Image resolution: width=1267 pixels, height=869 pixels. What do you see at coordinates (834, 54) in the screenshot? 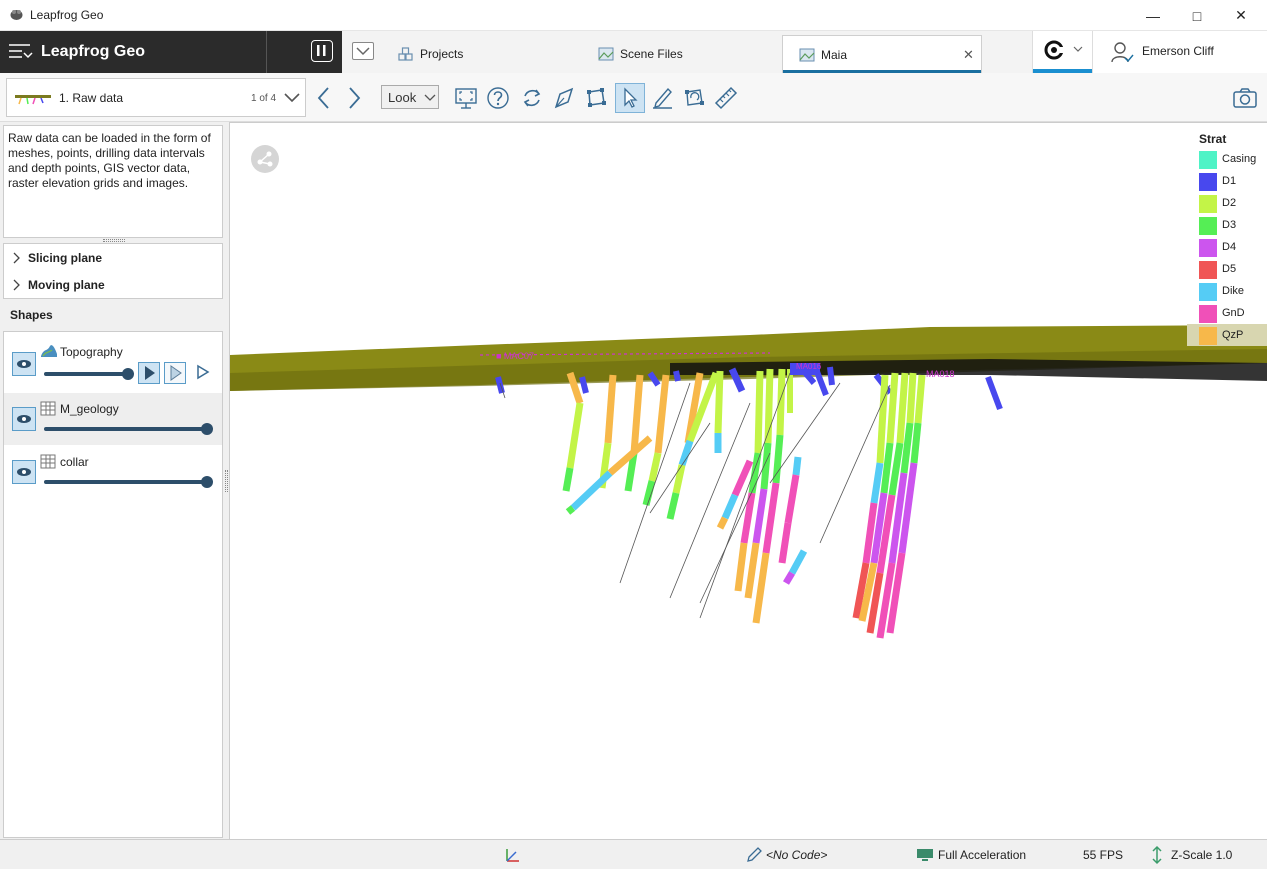
I see `tab-maia-label: Maia` at bounding box center [834, 54].